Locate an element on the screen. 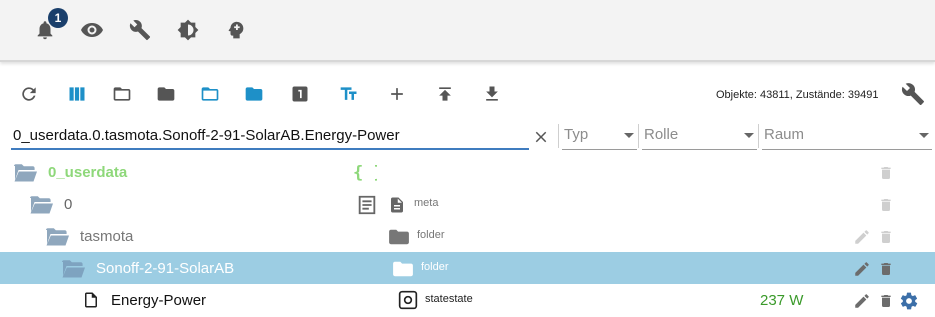  role-select: Rolle is located at coordinates (699, 136).